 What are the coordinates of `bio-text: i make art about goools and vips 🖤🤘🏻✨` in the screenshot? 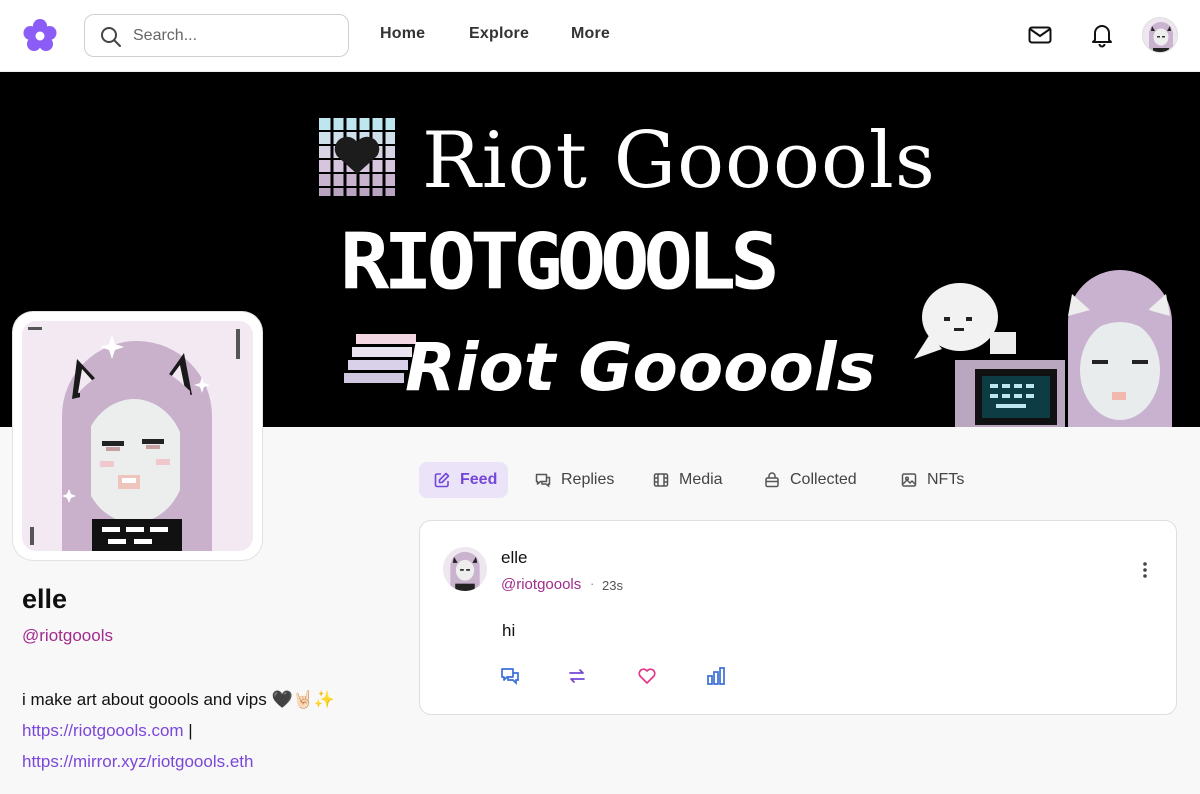 It's located at (178, 699).